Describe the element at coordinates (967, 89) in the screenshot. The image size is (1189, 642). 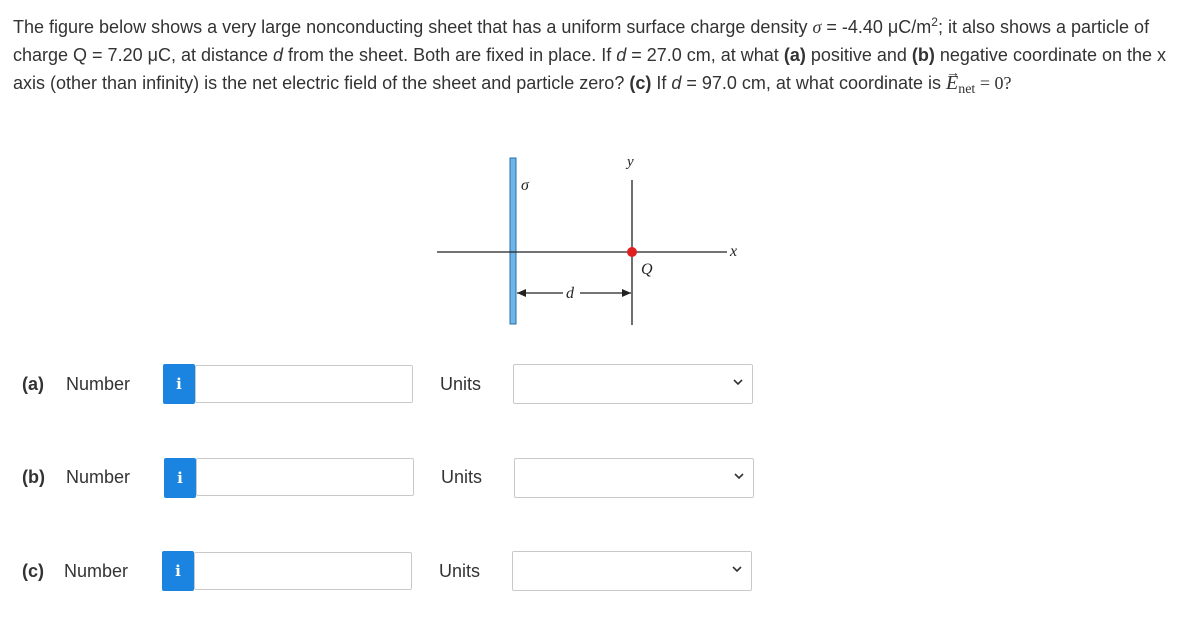
I see `e-subscript: net` at that location.